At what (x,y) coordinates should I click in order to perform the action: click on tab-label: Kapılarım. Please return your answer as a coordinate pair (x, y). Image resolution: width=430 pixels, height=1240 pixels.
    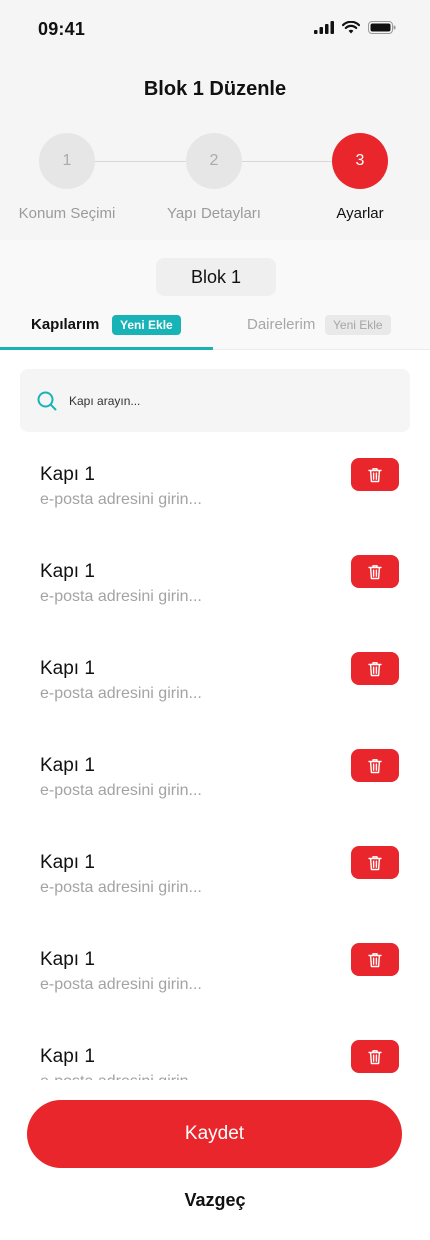
    Looking at the image, I should click on (65, 324).